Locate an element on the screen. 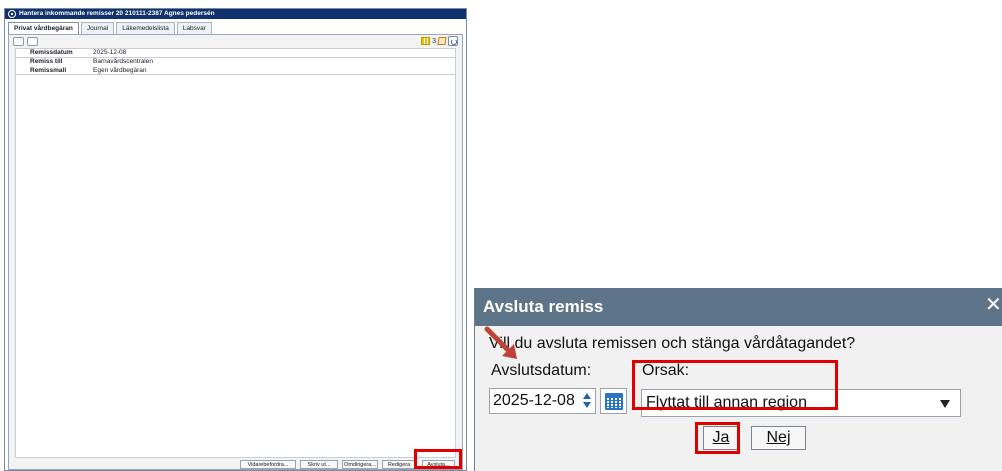  document-icon is located at coordinates (18, 41).